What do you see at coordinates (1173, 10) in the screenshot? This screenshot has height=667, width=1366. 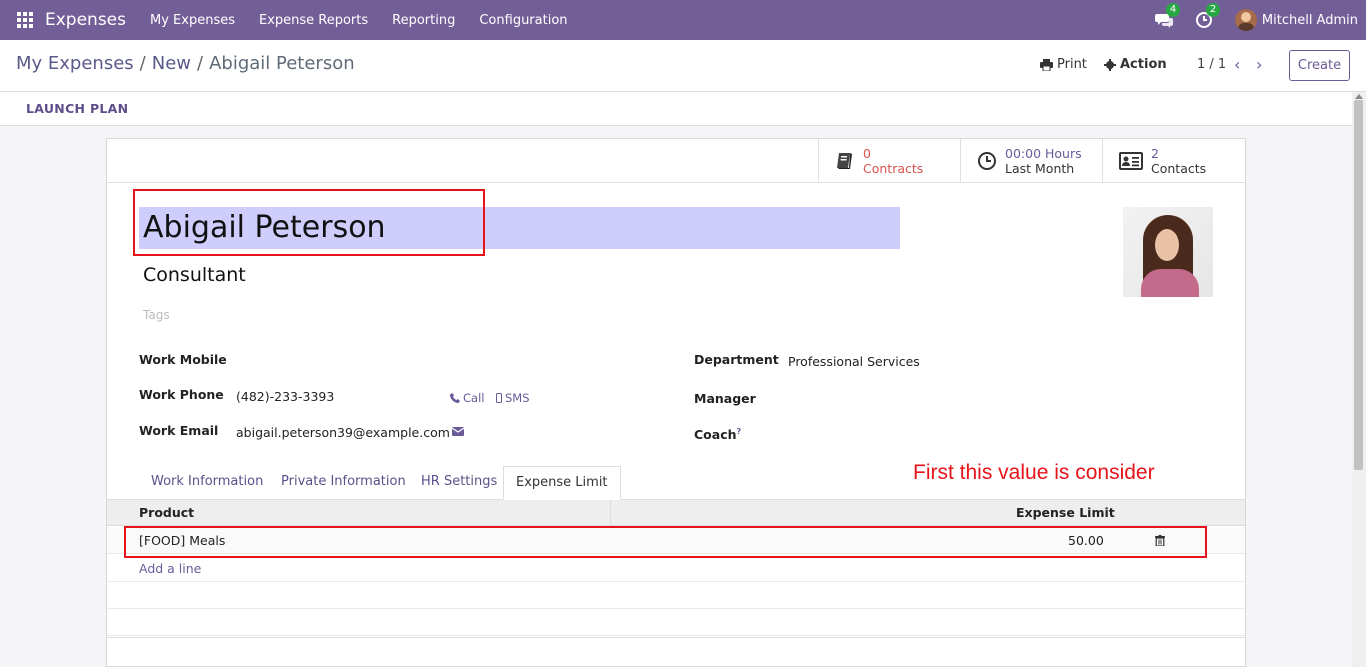 I see `messages-badge: 4` at bounding box center [1173, 10].